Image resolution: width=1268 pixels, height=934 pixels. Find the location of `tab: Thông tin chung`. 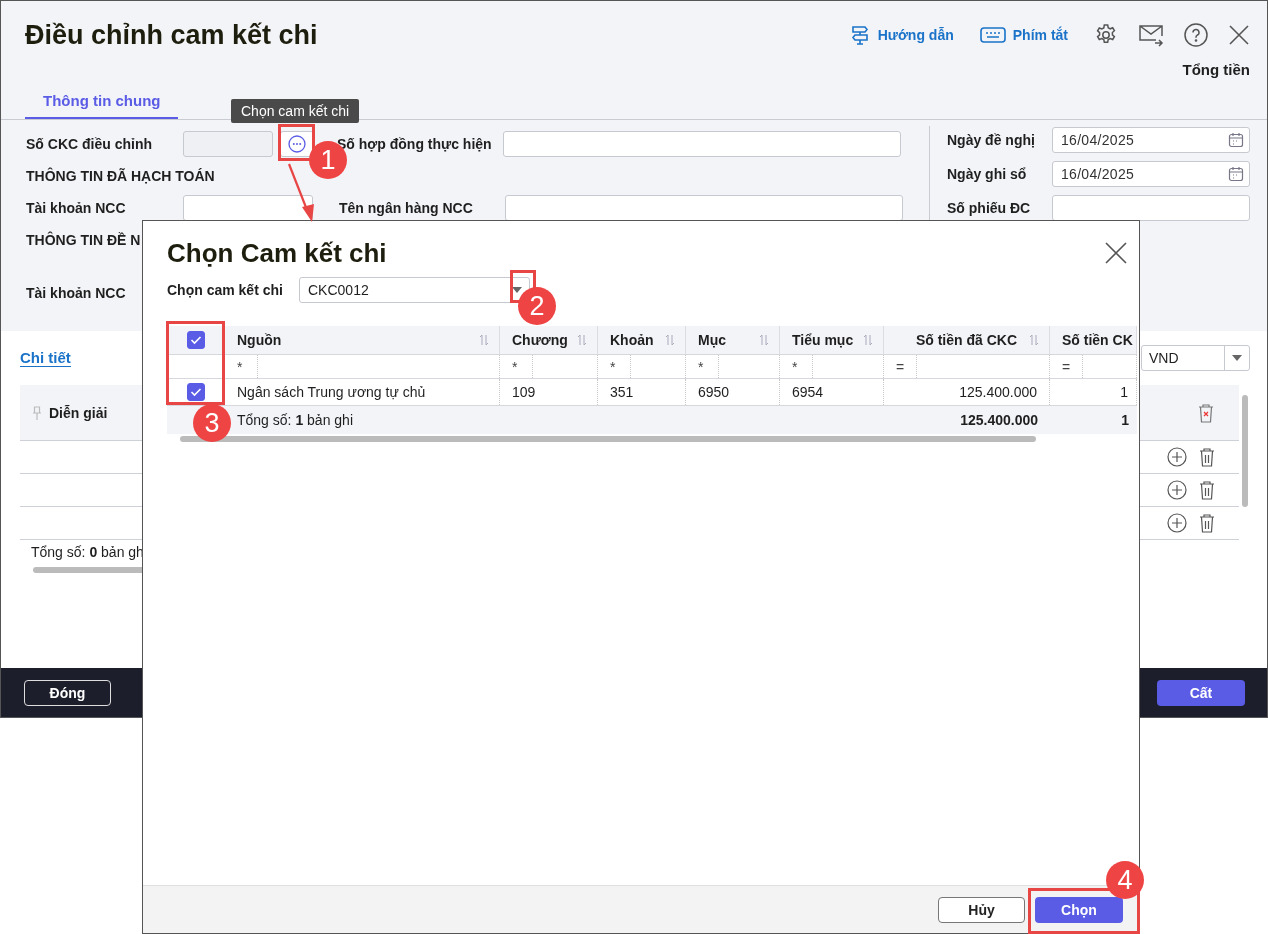

tab: Thông tin chung is located at coordinates (102, 101).